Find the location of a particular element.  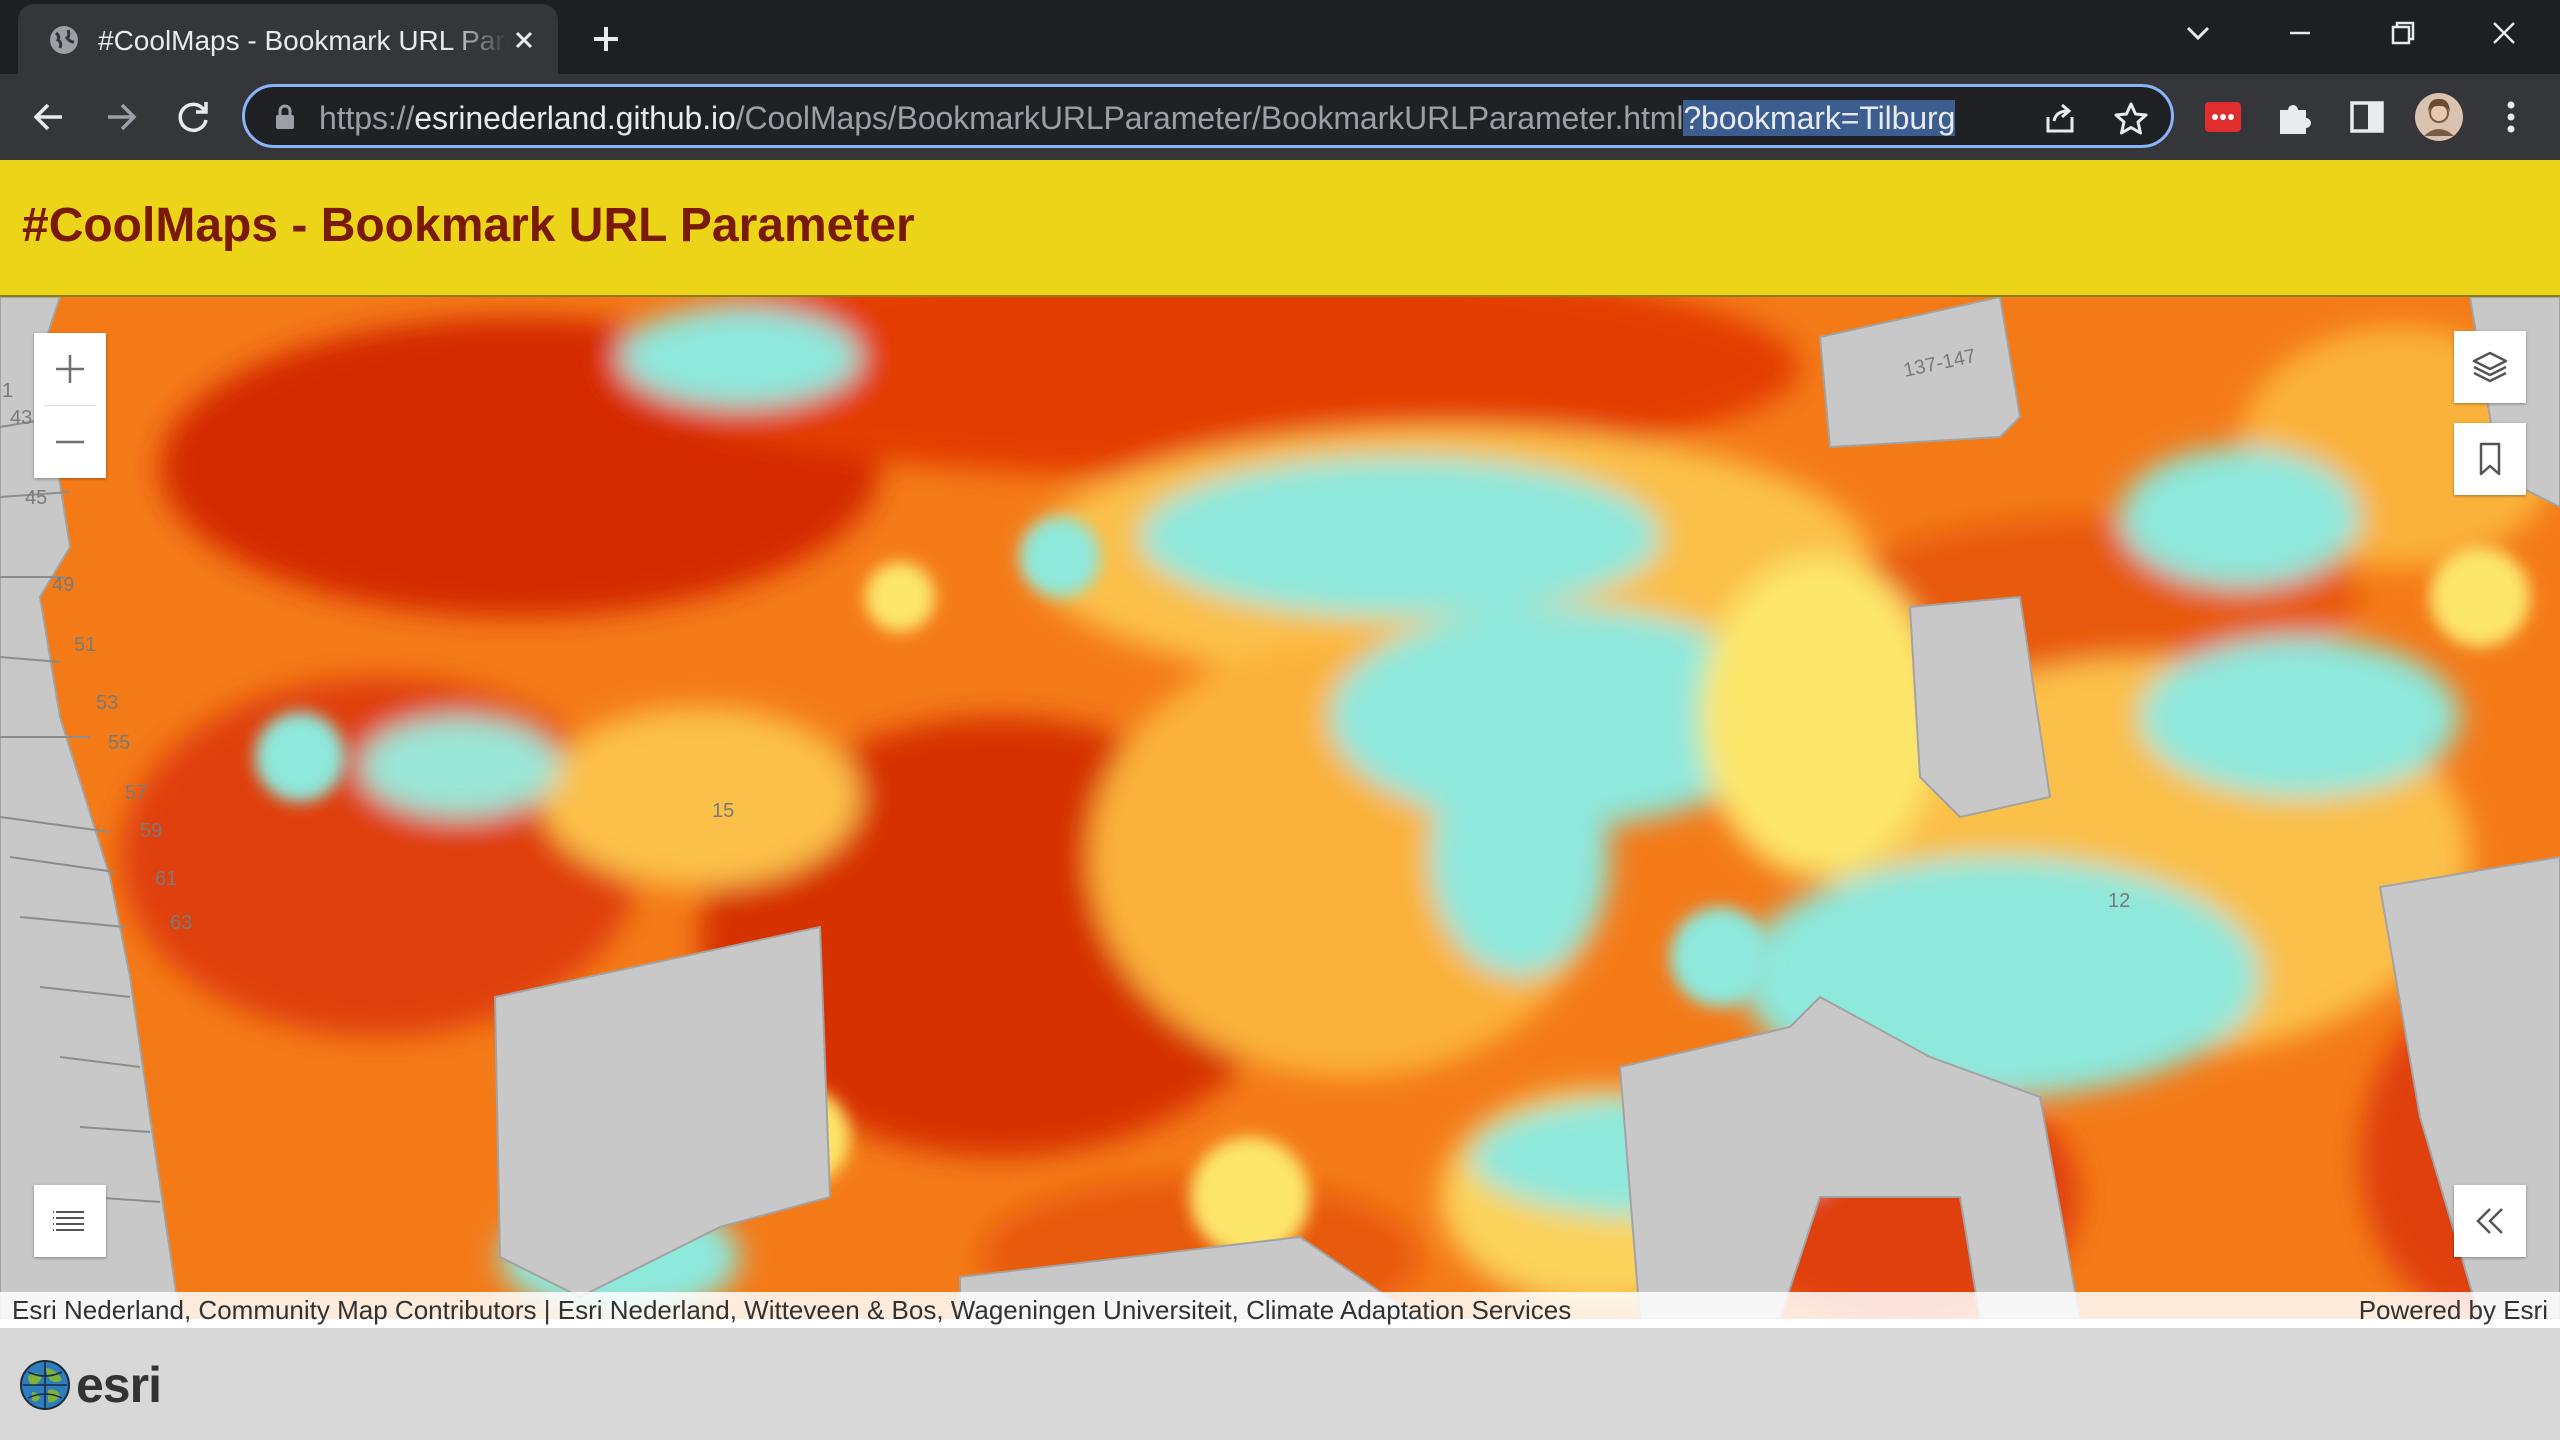

sidepanel-icon is located at coordinates (2367, 117).